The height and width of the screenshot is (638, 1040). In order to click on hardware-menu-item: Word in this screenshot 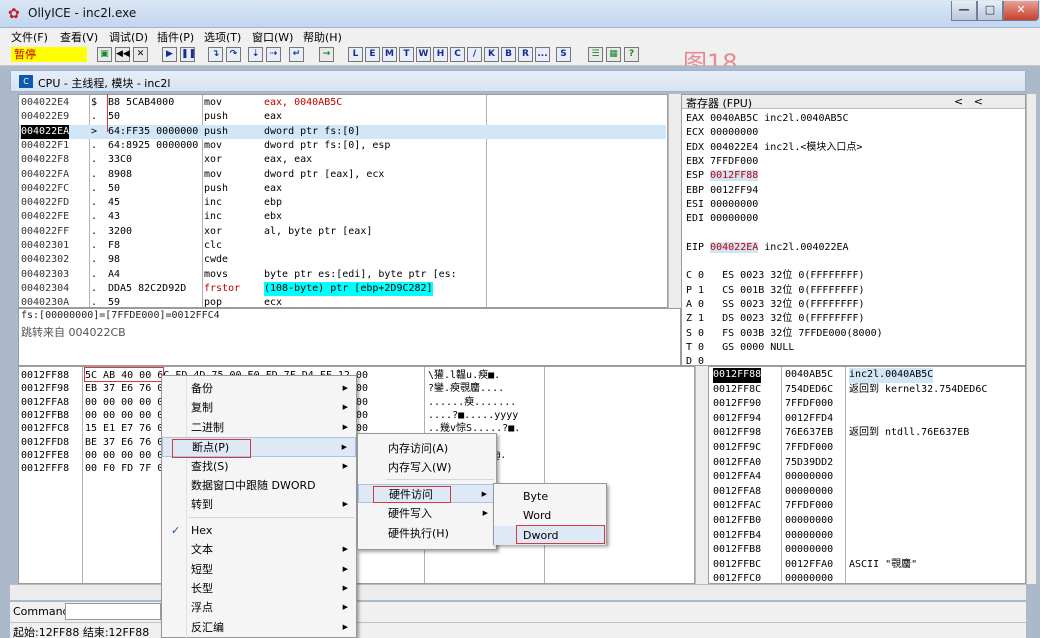, I will do `click(550, 515)`.